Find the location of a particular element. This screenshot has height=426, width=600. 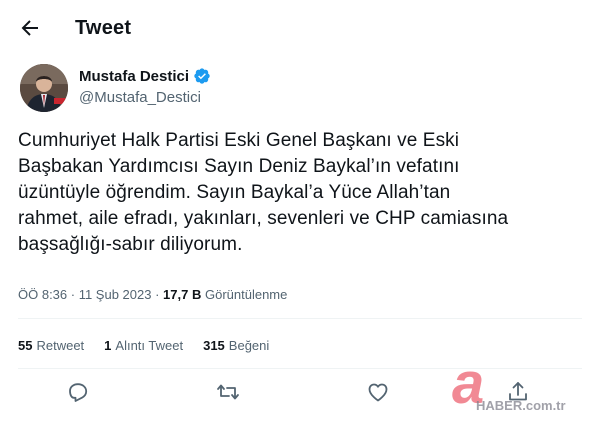

back-arrow-icon is located at coordinates (30, 28).